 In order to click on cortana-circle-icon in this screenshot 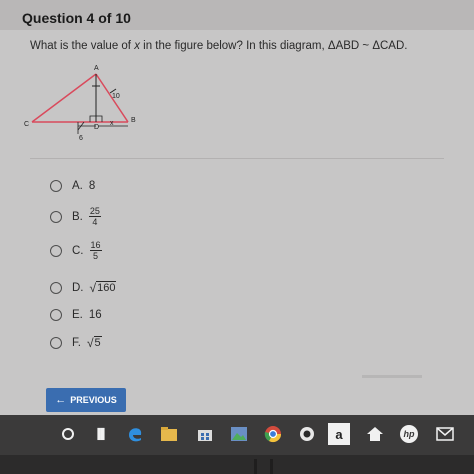, I will do `click(68, 434)`.